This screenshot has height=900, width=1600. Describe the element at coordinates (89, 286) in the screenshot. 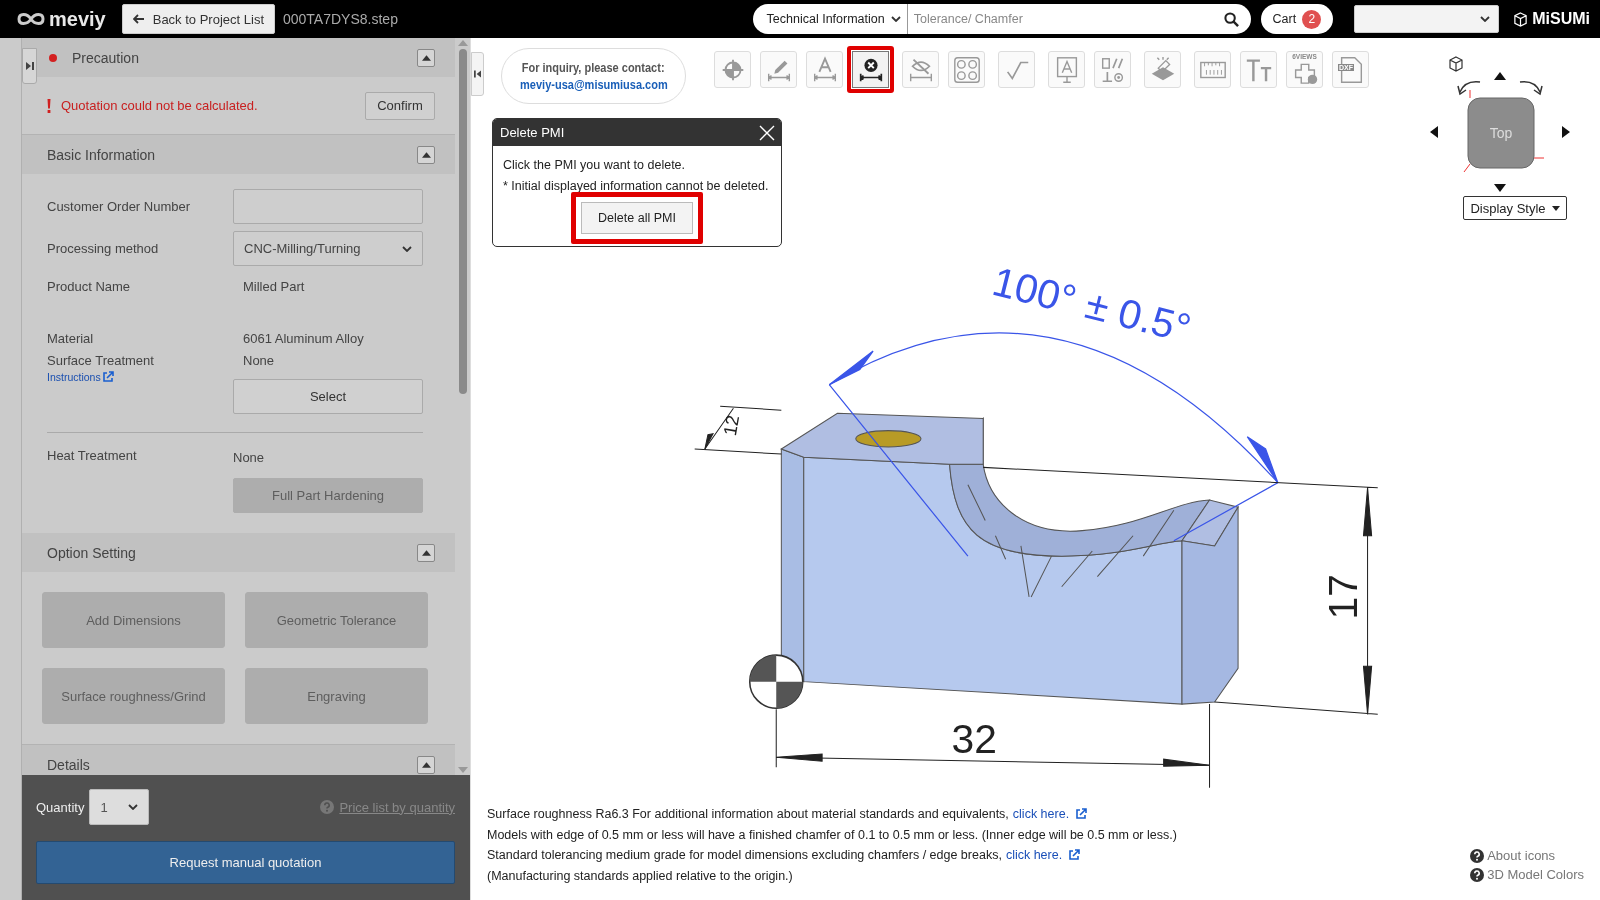

I see `field-label: Product Name` at that location.